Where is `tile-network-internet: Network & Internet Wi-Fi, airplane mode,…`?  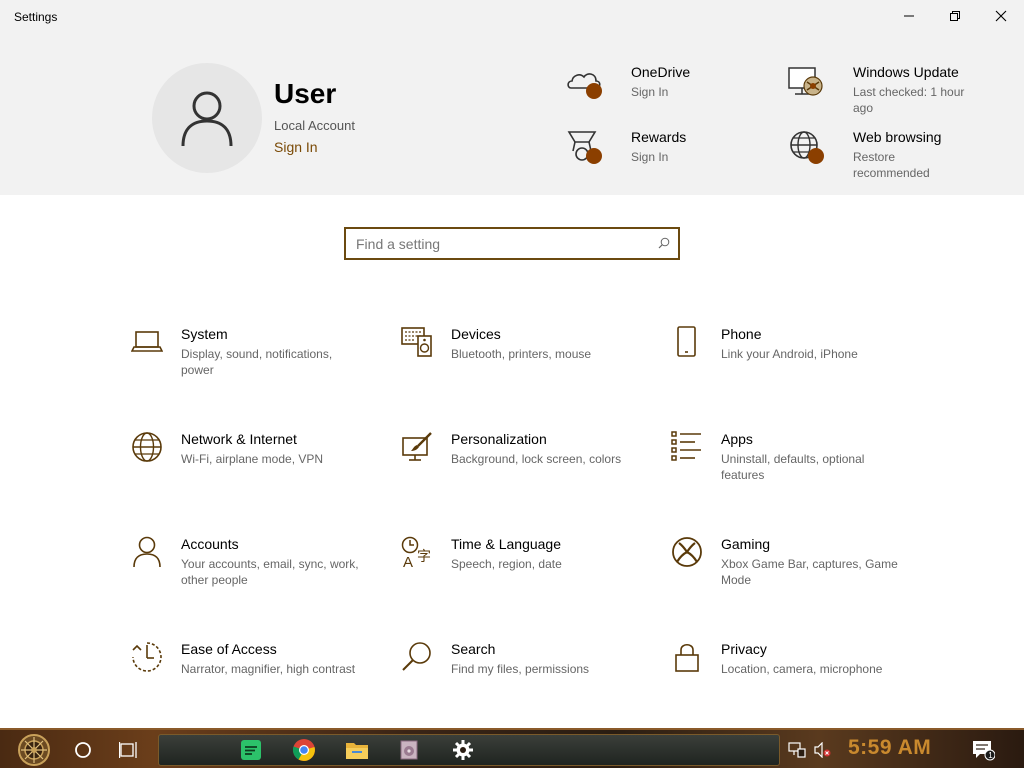
tile-network-internet: Network & Internet Wi-Fi, airplane mode,… is located at coordinates (251, 471).